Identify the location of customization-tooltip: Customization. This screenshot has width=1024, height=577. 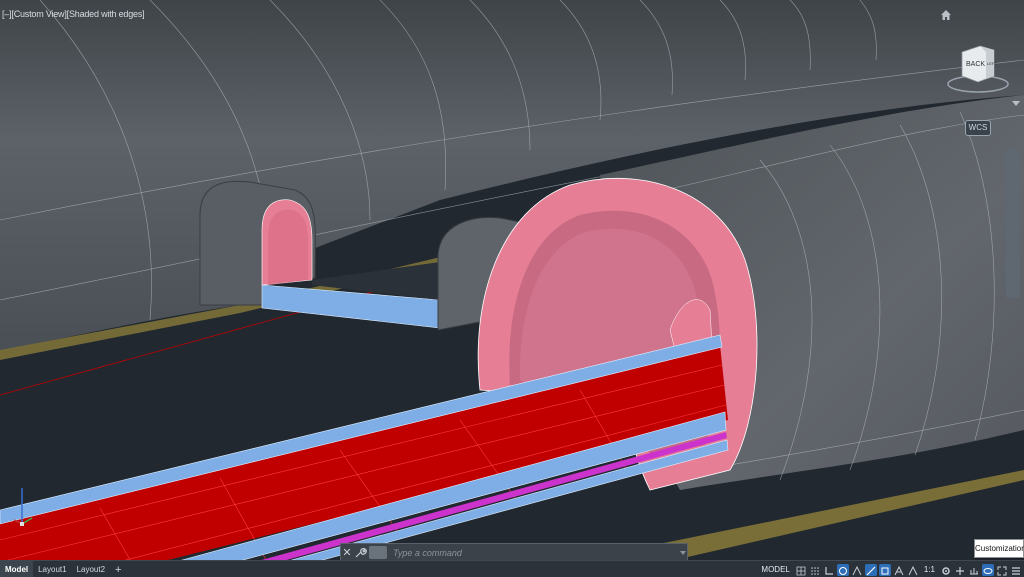
(999, 548).